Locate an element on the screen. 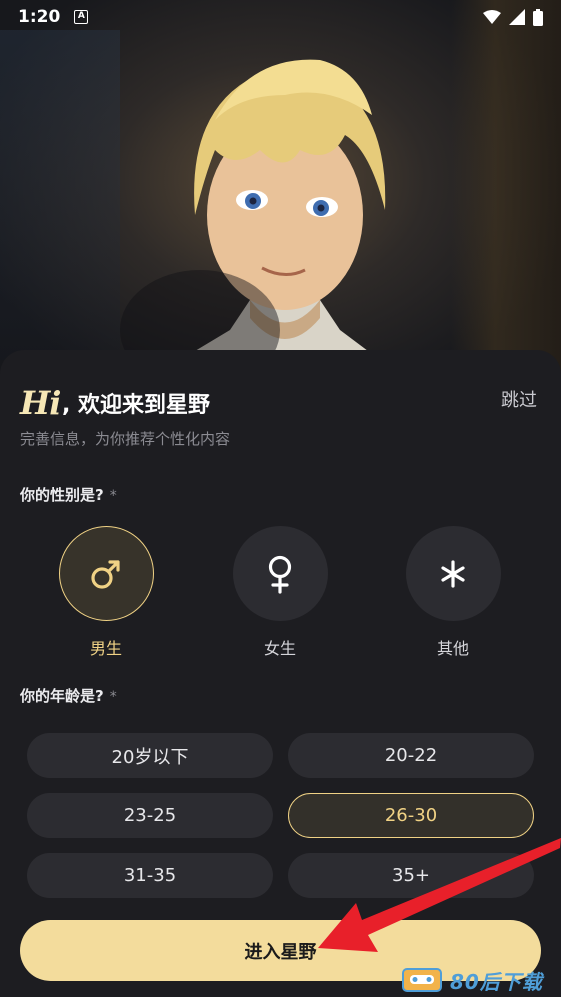  male-icon is located at coordinates (105, 574).